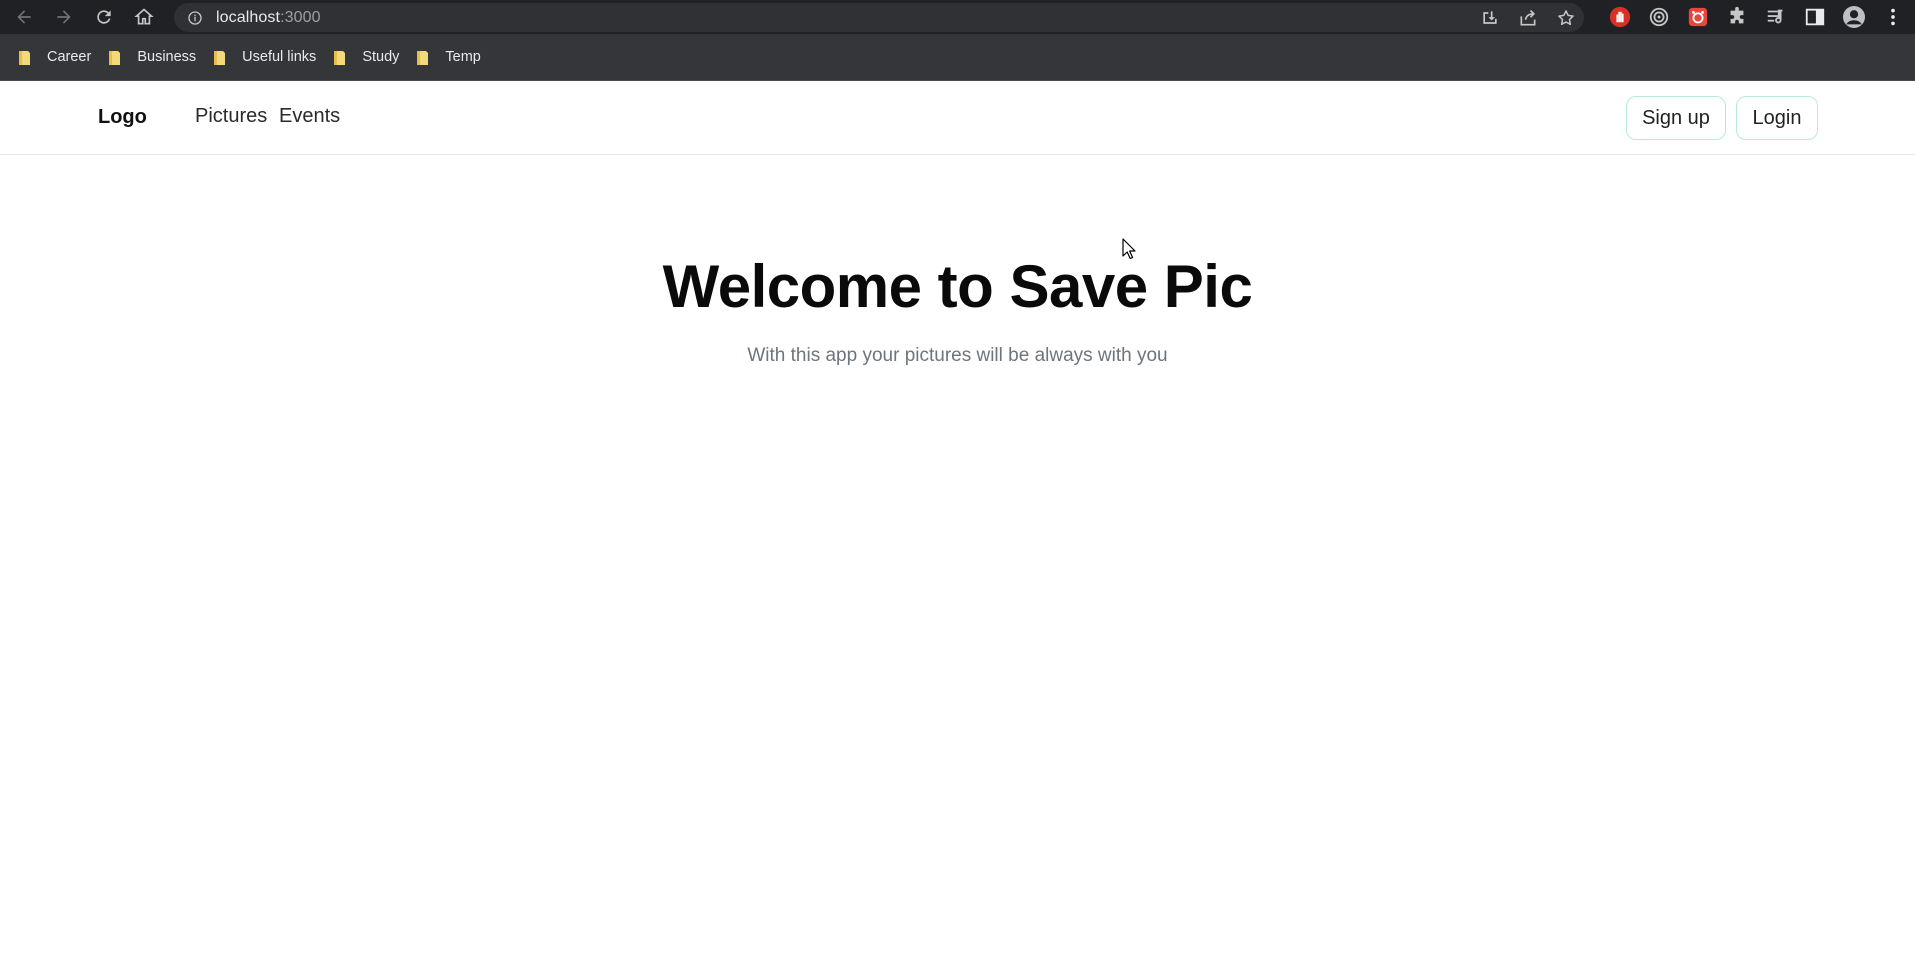 The height and width of the screenshot is (980, 1915). Describe the element at coordinates (69, 57) in the screenshot. I see `bookmark-label: Career` at that location.